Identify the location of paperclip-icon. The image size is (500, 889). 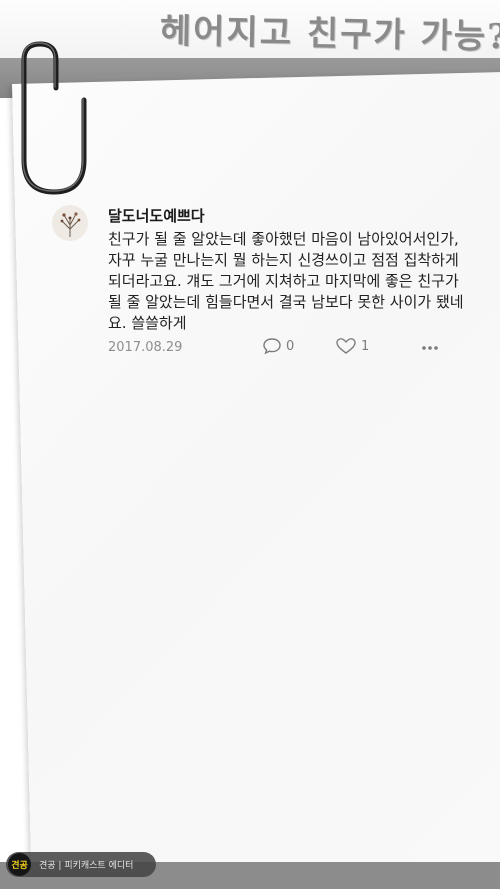
(54, 118).